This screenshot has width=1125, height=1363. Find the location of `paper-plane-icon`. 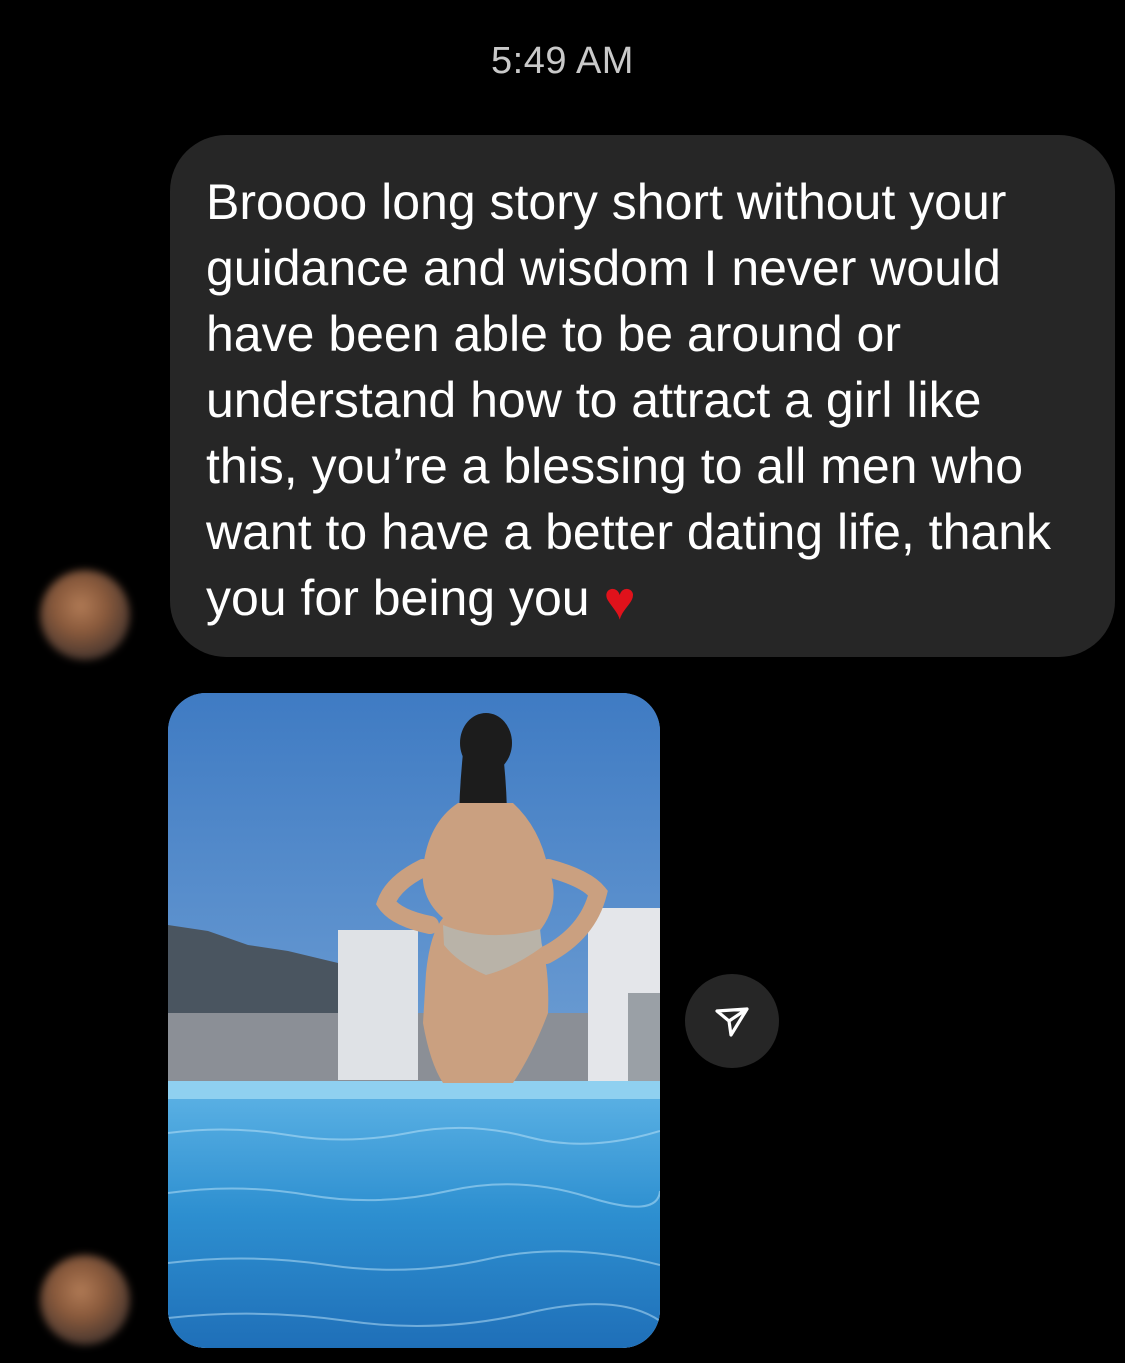

paper-plane-icon is located at coordinates (732, 1022).